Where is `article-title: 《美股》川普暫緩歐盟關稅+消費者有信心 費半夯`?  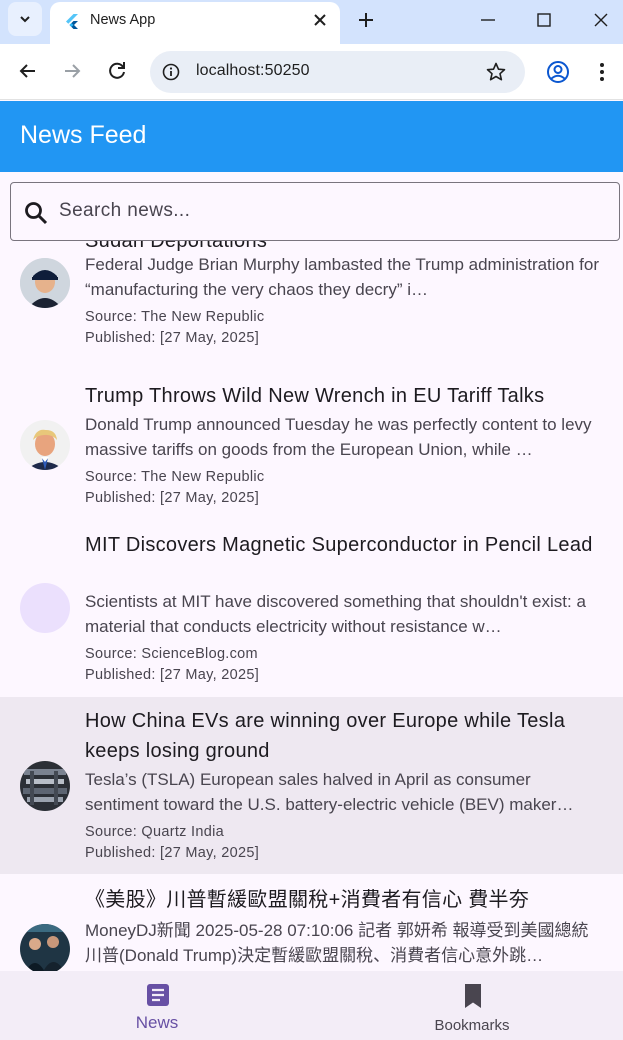
article-title: 《美股》川普暫緩歐盟關稅+消費者有信心 費半夯 is located at coordinates (307, 900).